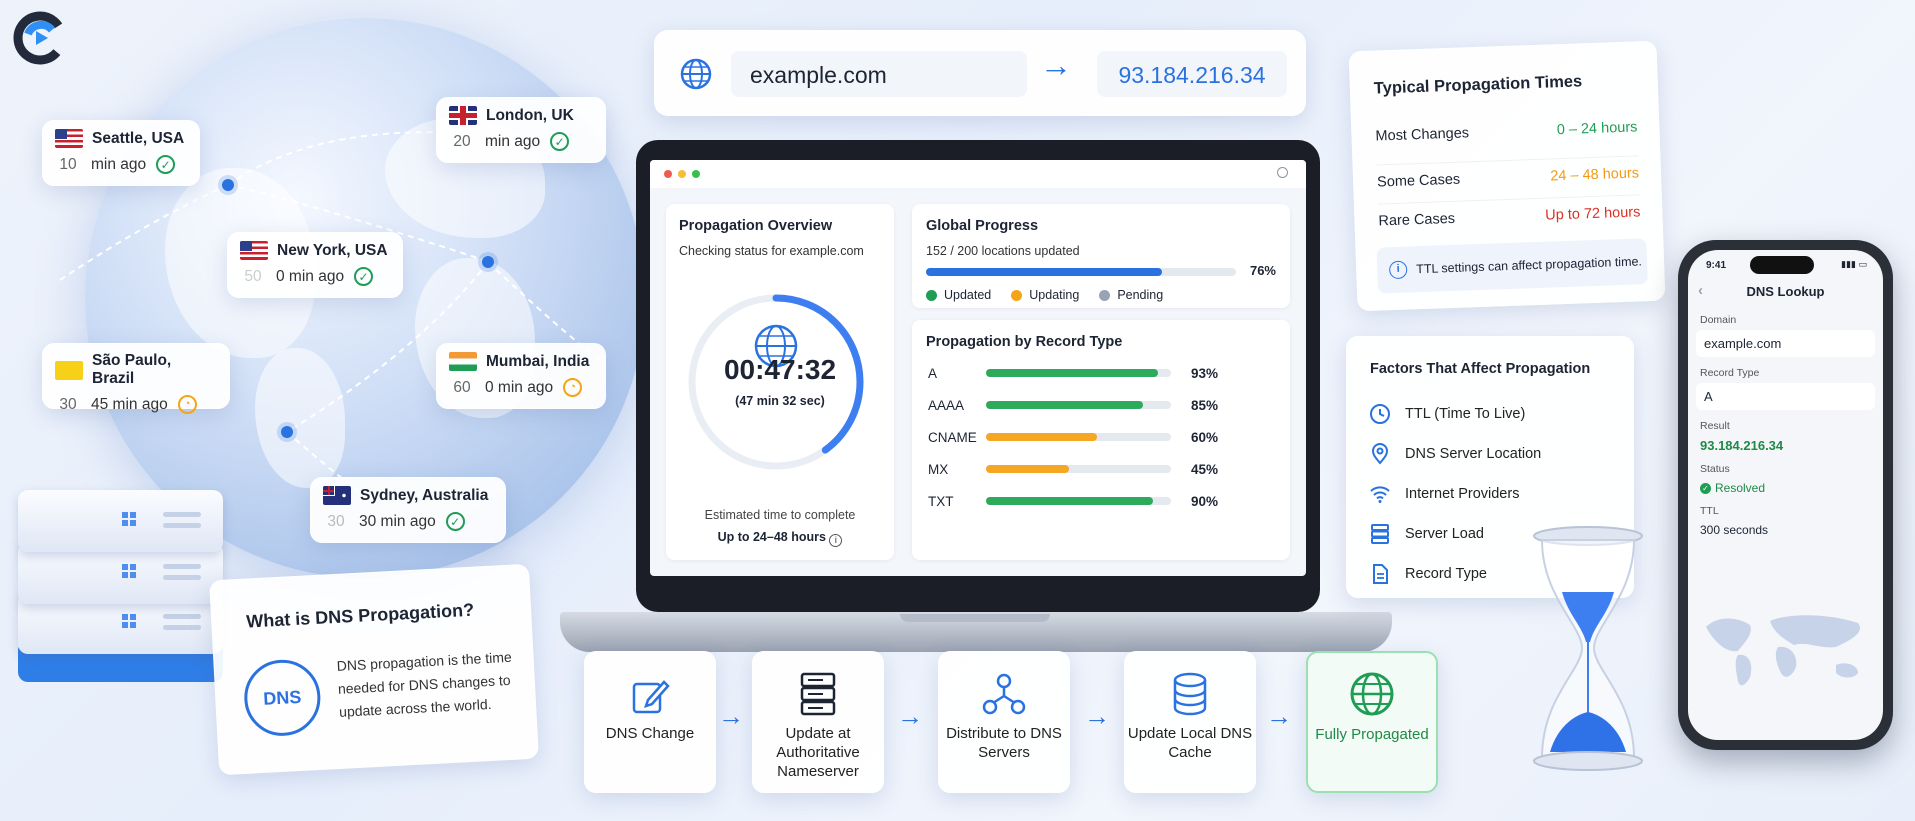  I want to click on step-local-cache: Update Local DNS Cache, so click(1190, 722).